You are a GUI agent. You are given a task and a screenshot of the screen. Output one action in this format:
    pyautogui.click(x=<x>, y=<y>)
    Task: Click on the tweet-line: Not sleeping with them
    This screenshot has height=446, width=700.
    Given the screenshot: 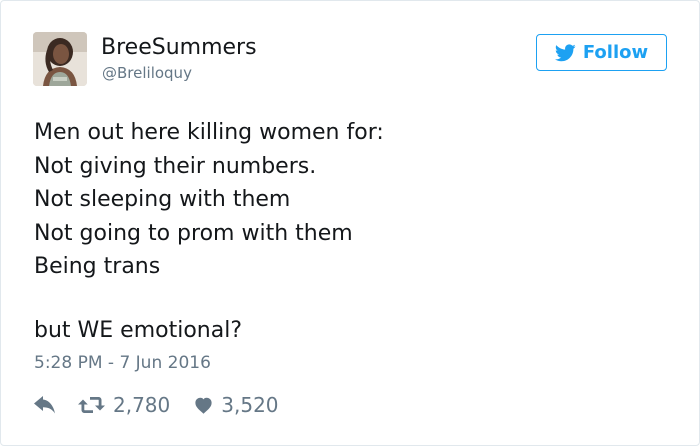 What is the action you would take?
    pyautogui.click(x=162, y=199)
    